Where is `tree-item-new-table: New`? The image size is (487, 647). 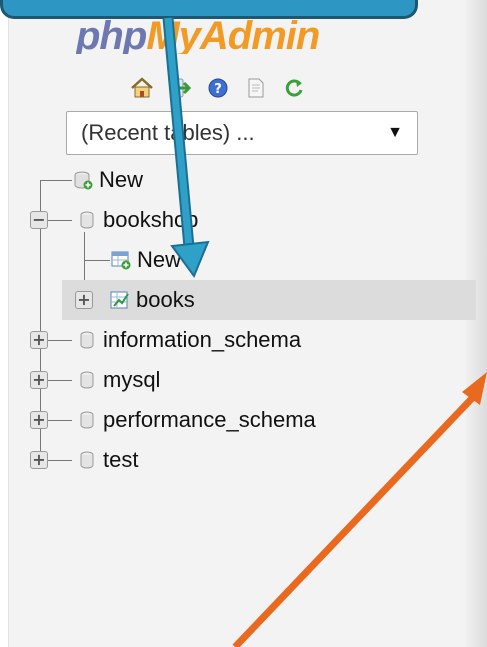
tree-item-new-table: New is located at coordinates (145, 260).